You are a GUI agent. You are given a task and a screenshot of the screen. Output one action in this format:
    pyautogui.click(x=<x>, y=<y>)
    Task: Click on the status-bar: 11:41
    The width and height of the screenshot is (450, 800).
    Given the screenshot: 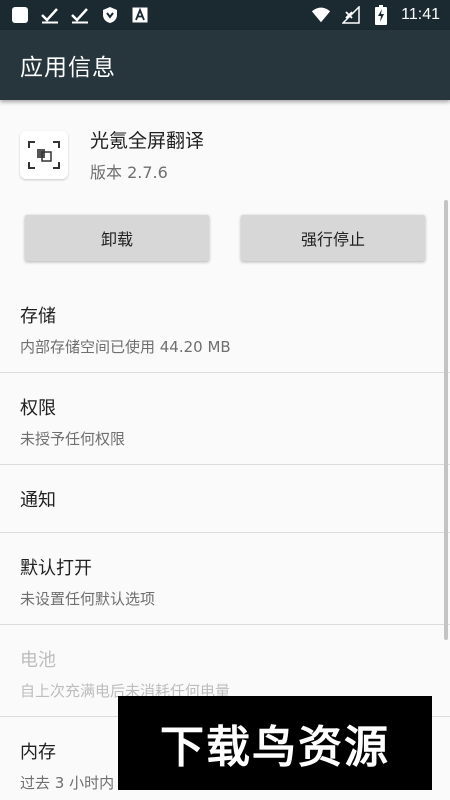 What is the action you would take?
    pyautogui.click(x=225, y=15)
    